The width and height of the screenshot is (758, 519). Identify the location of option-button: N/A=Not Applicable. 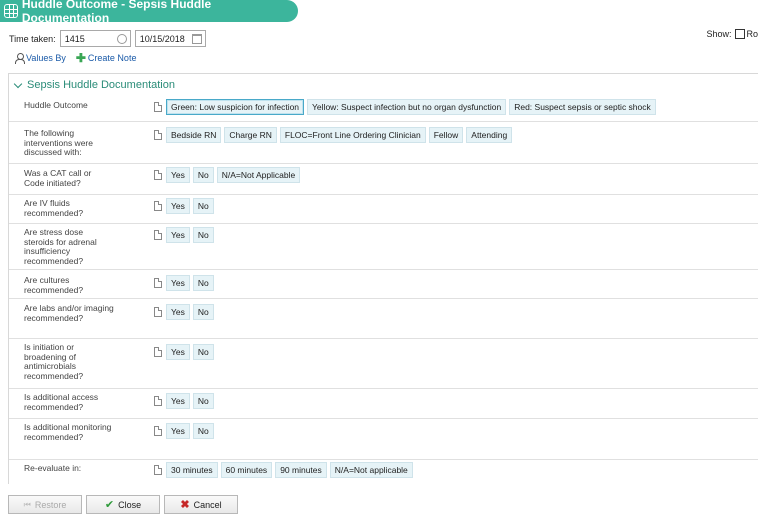
(258, 175).